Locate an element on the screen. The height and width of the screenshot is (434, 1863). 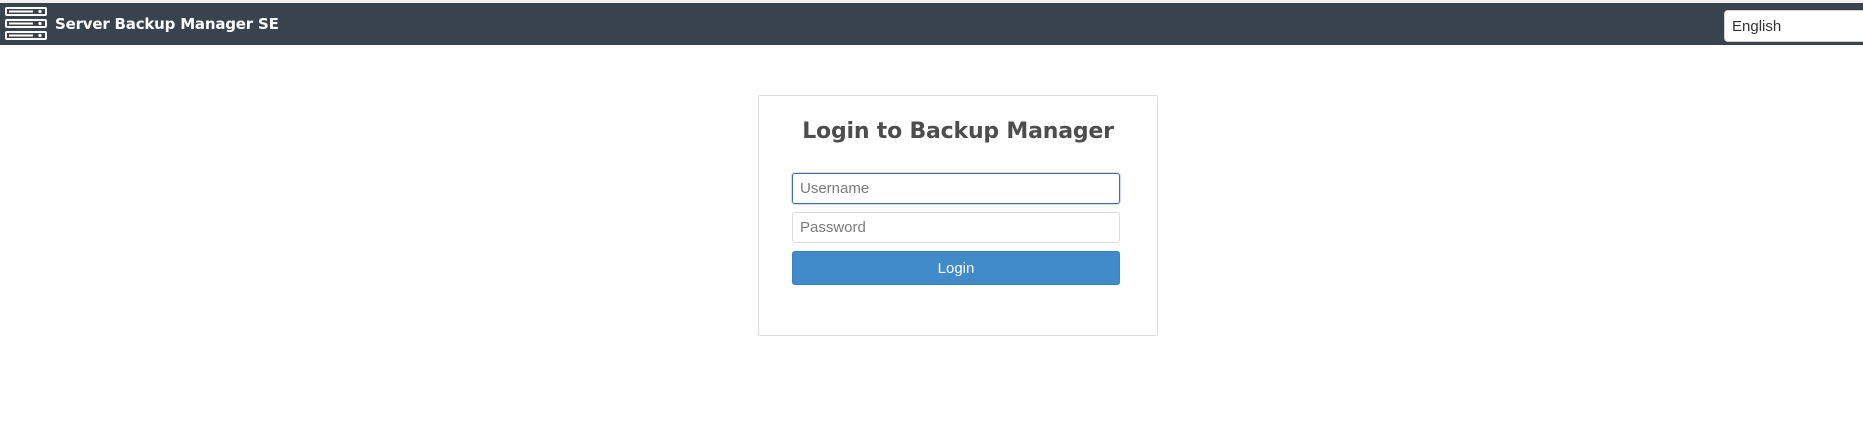
username-input is located at coordinates (956, 188).